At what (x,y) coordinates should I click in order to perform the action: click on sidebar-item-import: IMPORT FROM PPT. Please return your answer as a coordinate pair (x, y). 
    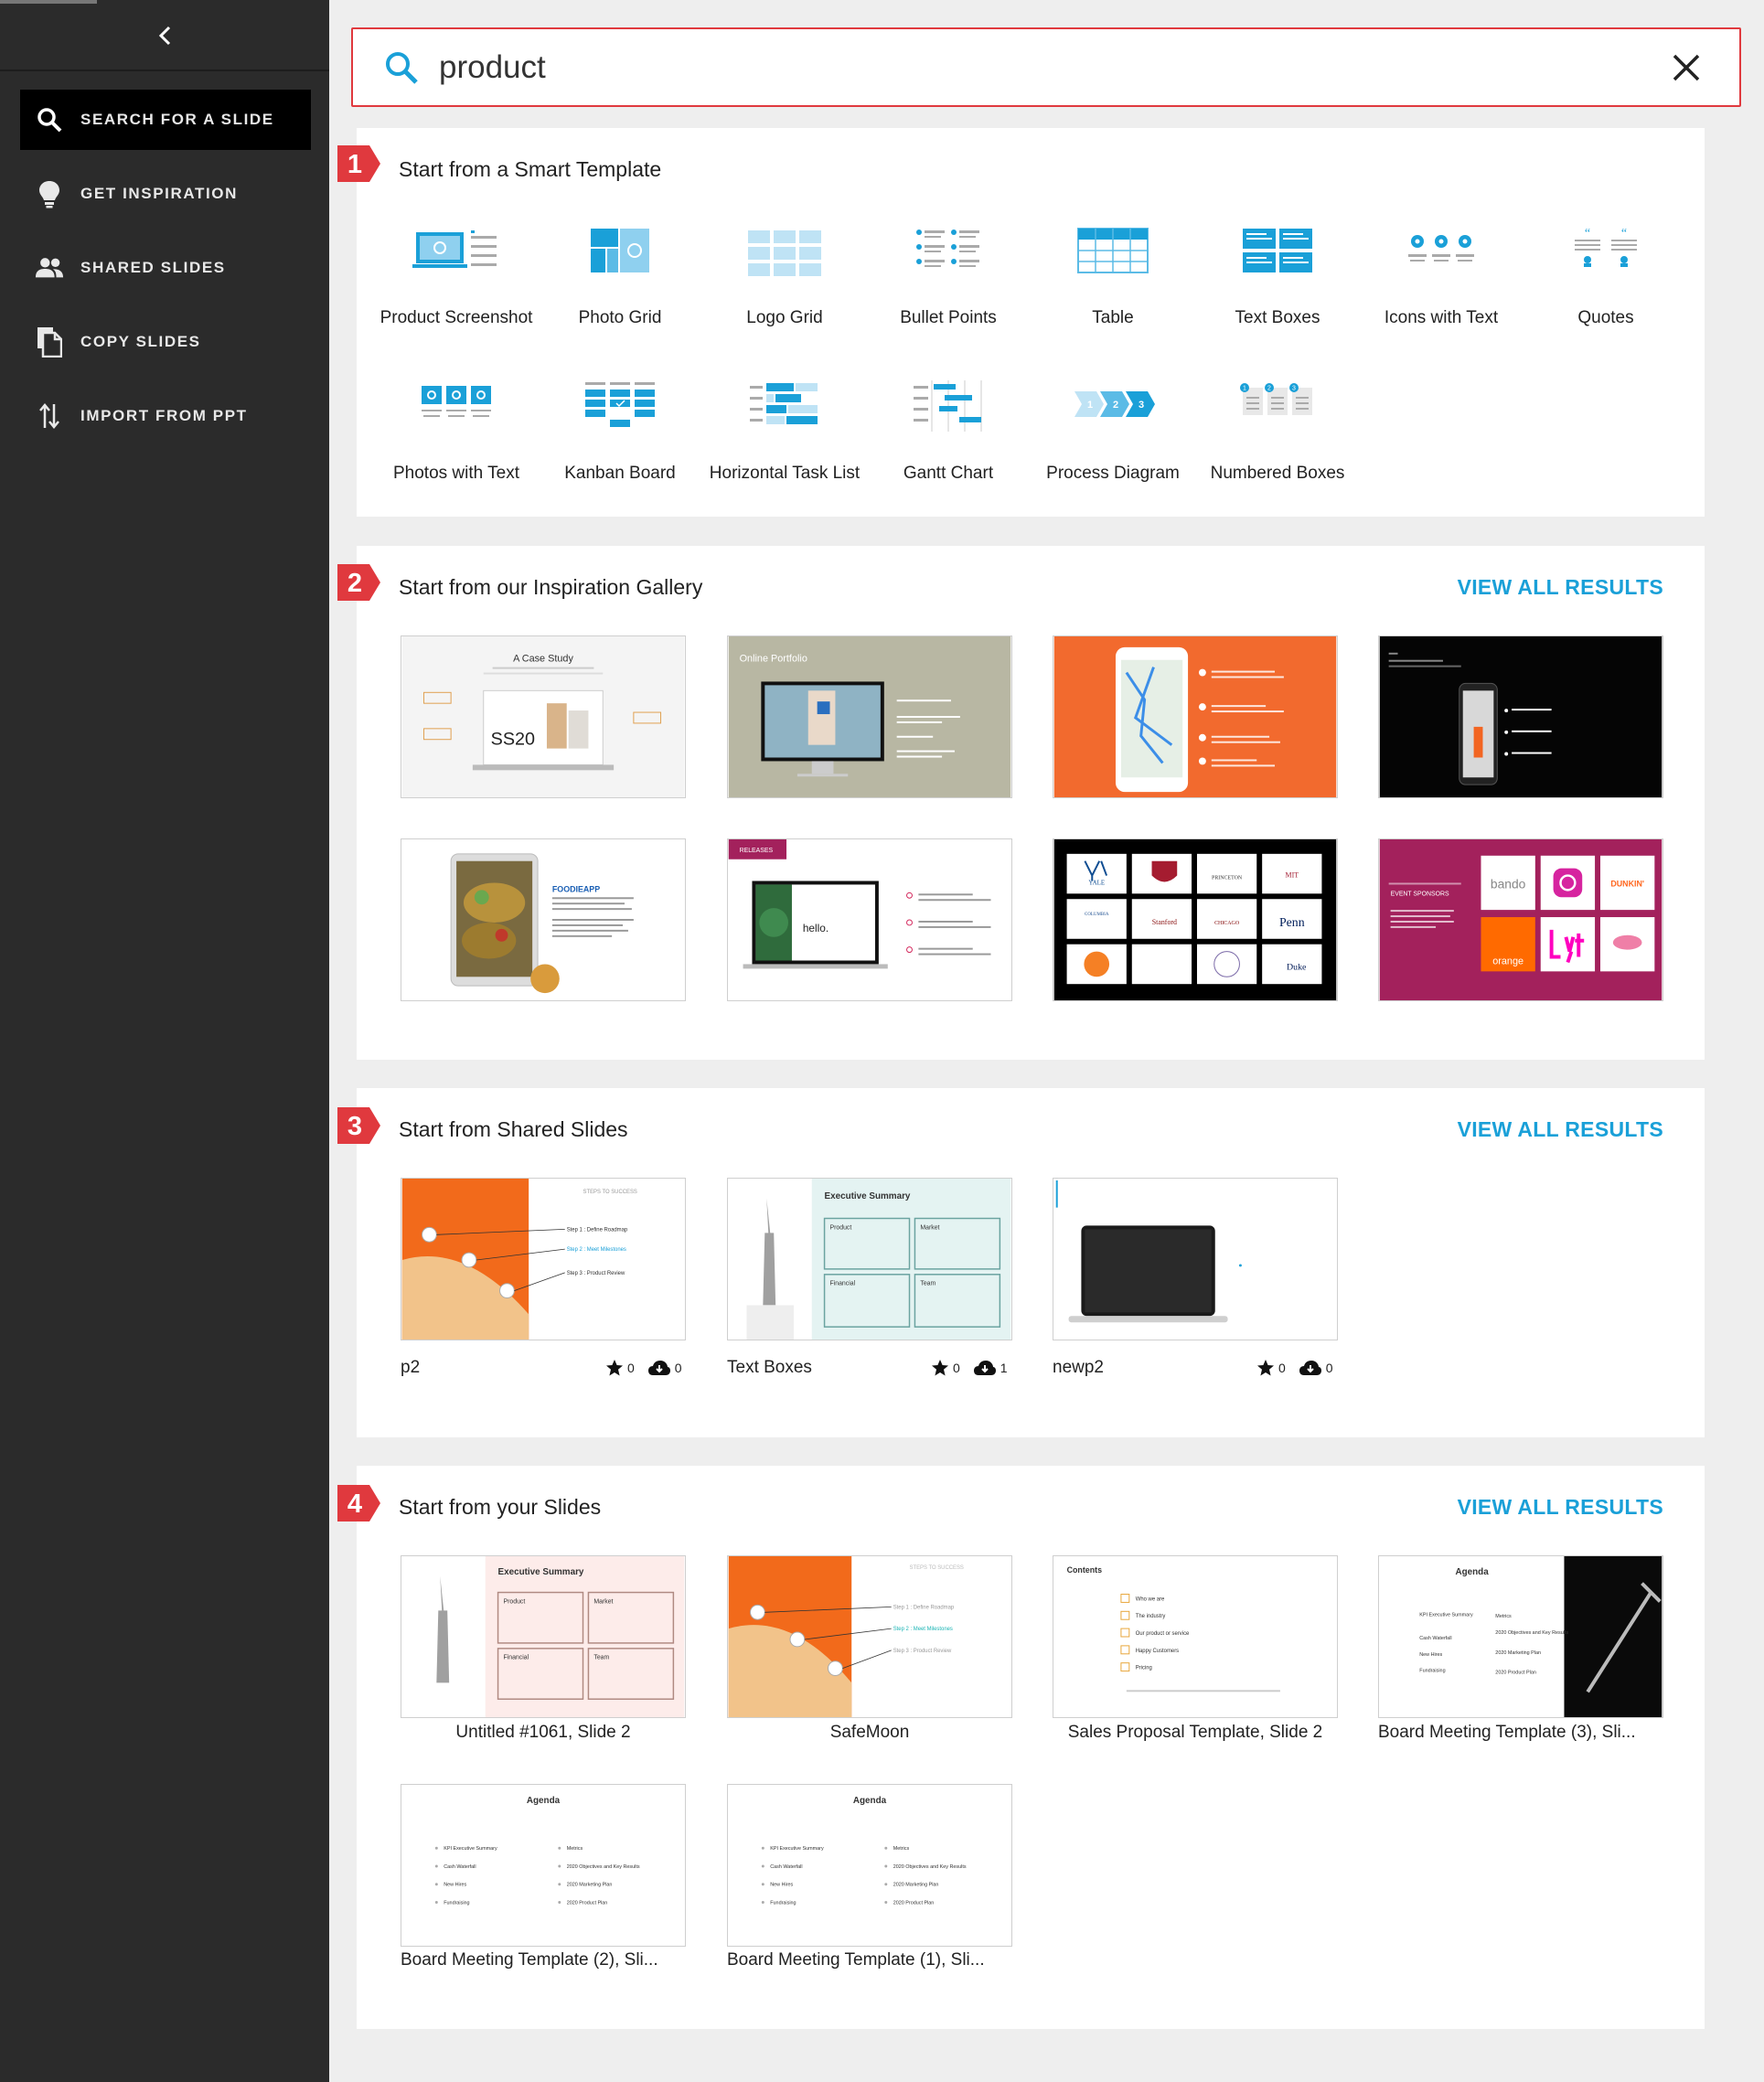
    Looking at the image, I should click on (165, 416).